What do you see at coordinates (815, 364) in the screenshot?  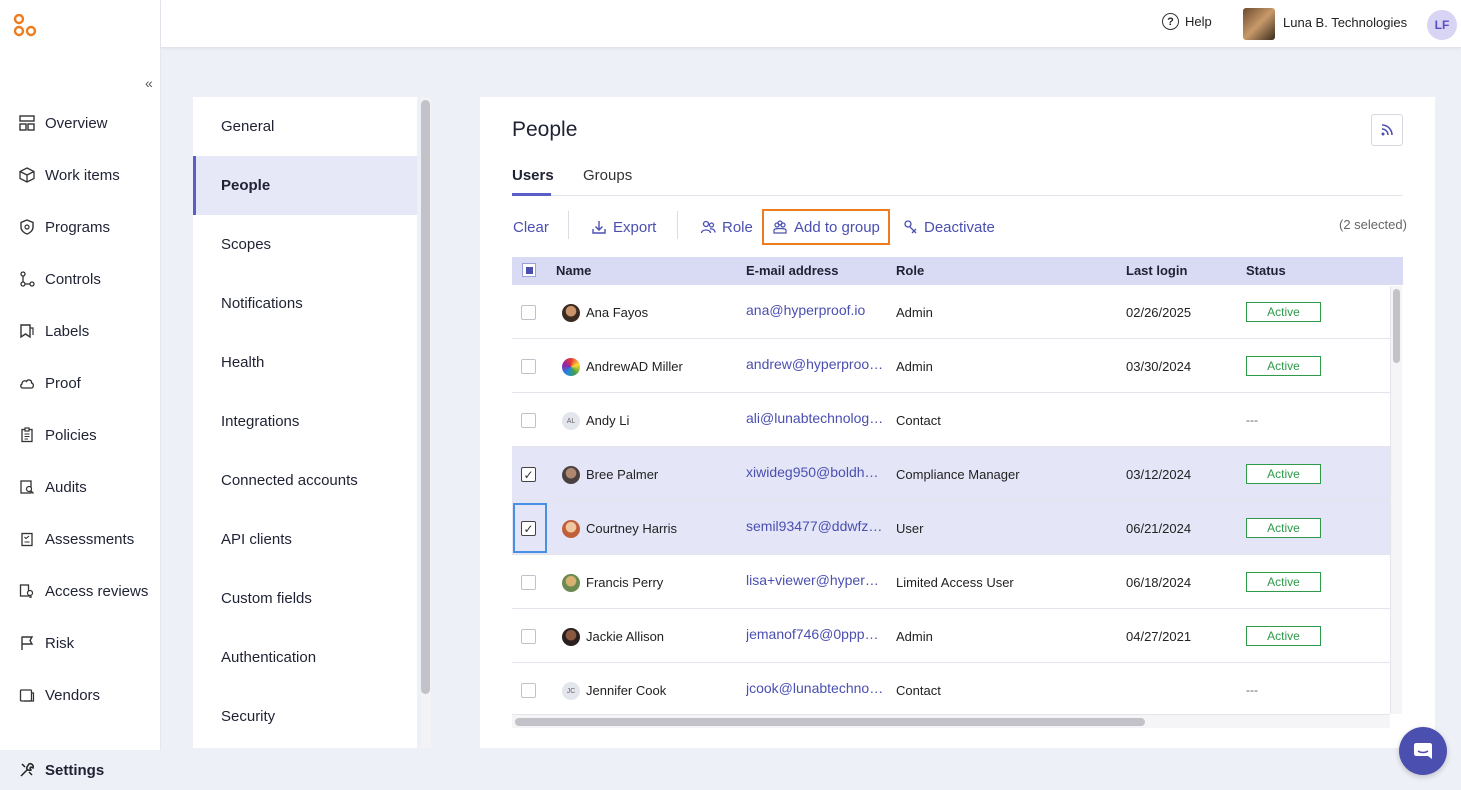 I see `user-email: andrew@hyperproof.io` at bounding box center [815, 364].